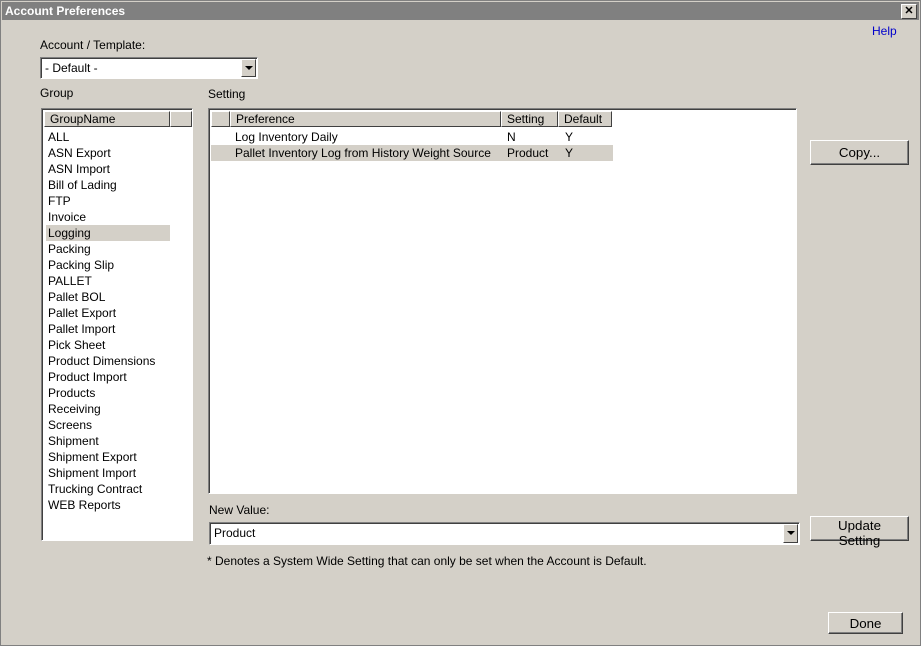 The height and width of the screenshot is (646, 921). What do you see at coordinates (108, 217) in the screenshot?
I see `group-item: Invoice` at bounding box center [108, 217].